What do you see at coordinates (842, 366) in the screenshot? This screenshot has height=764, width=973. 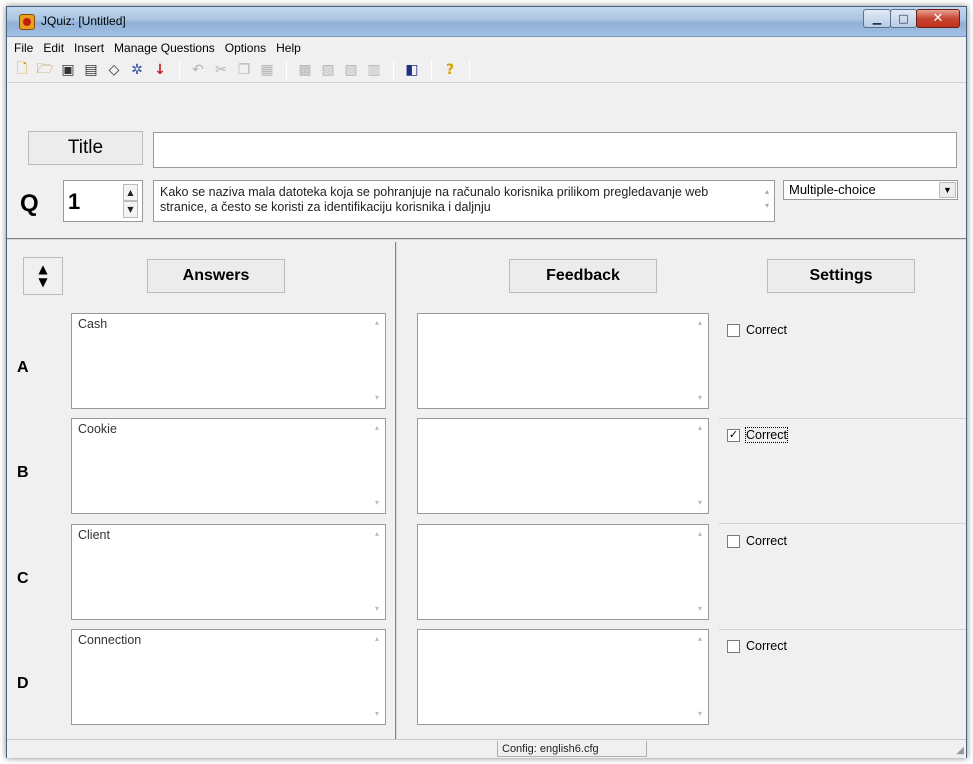 I see `settings-cell-a: Correct` at bounding box center [842, 366].